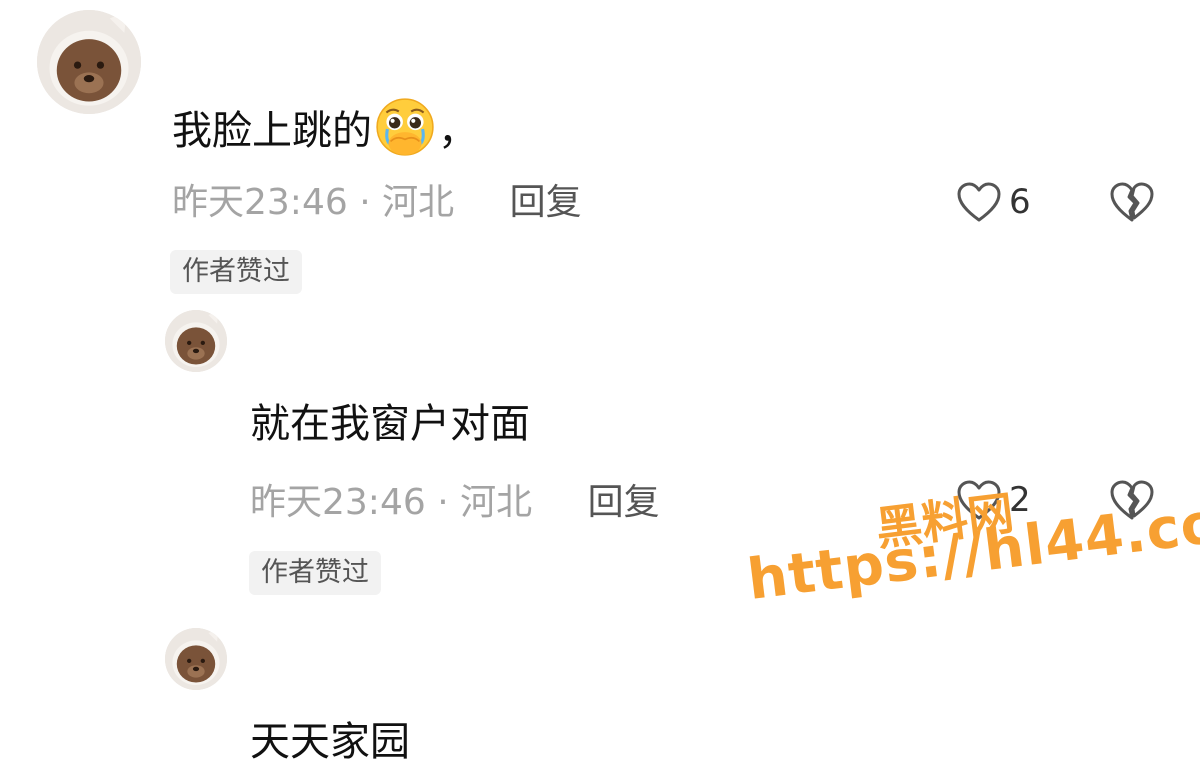 Image resolution: width=1200 pixels, height=775 pixels. Describe the element at coordinates (260, 202) in the screenshot. I see `comment-time: 昨天23:46` at that location.